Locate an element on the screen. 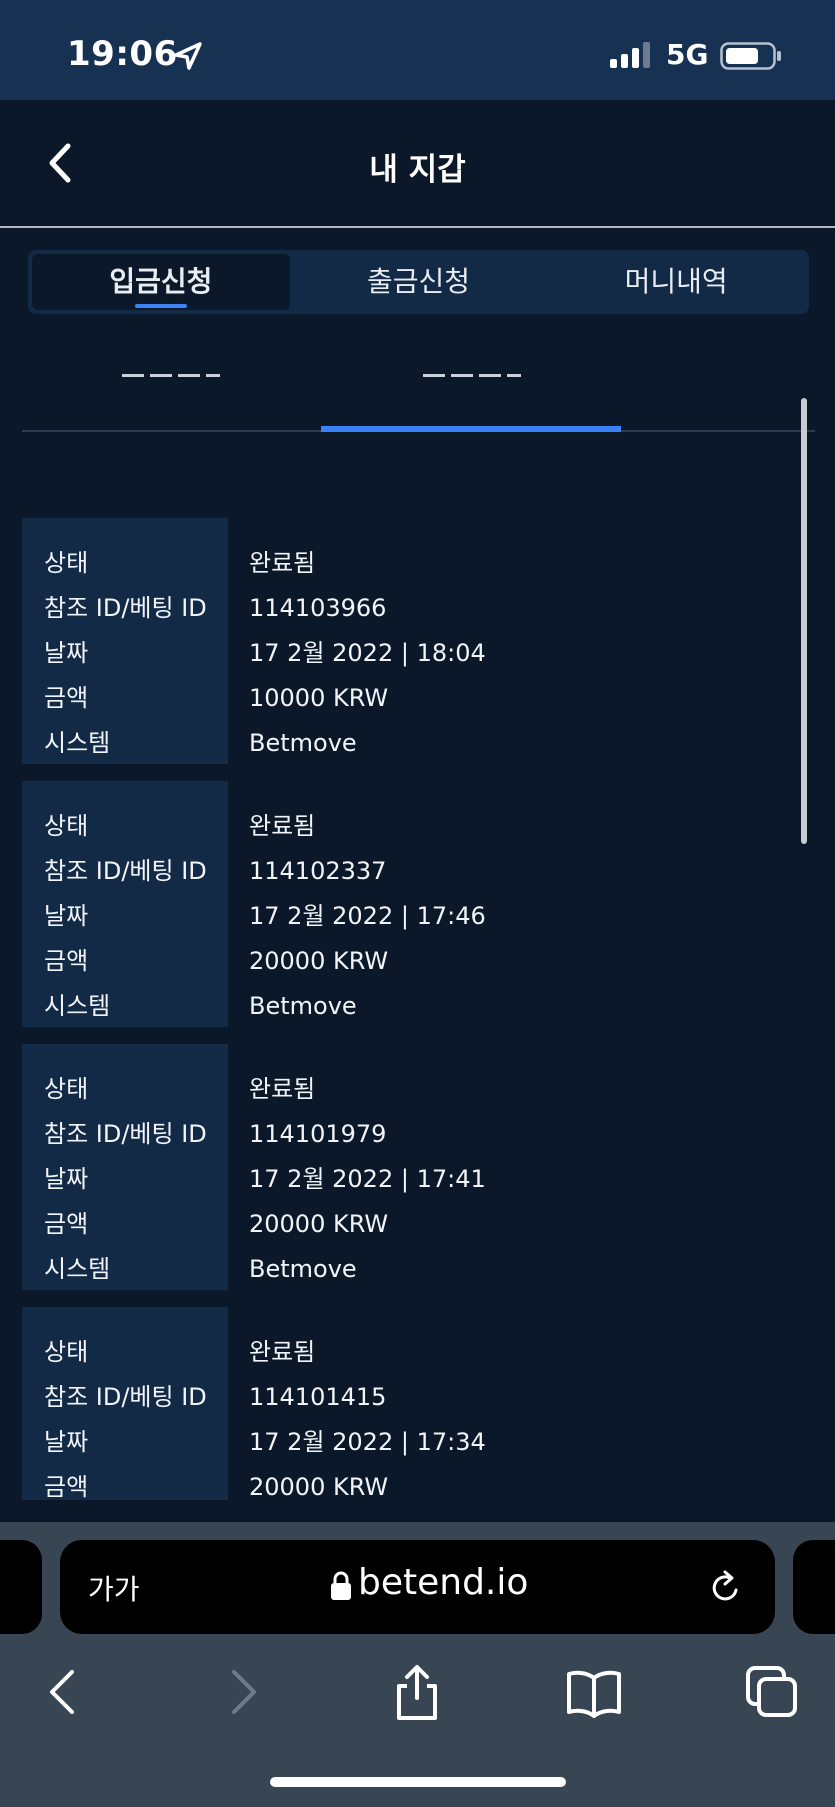  tab-label: 입금신청 is located at coordinates (161, 281).